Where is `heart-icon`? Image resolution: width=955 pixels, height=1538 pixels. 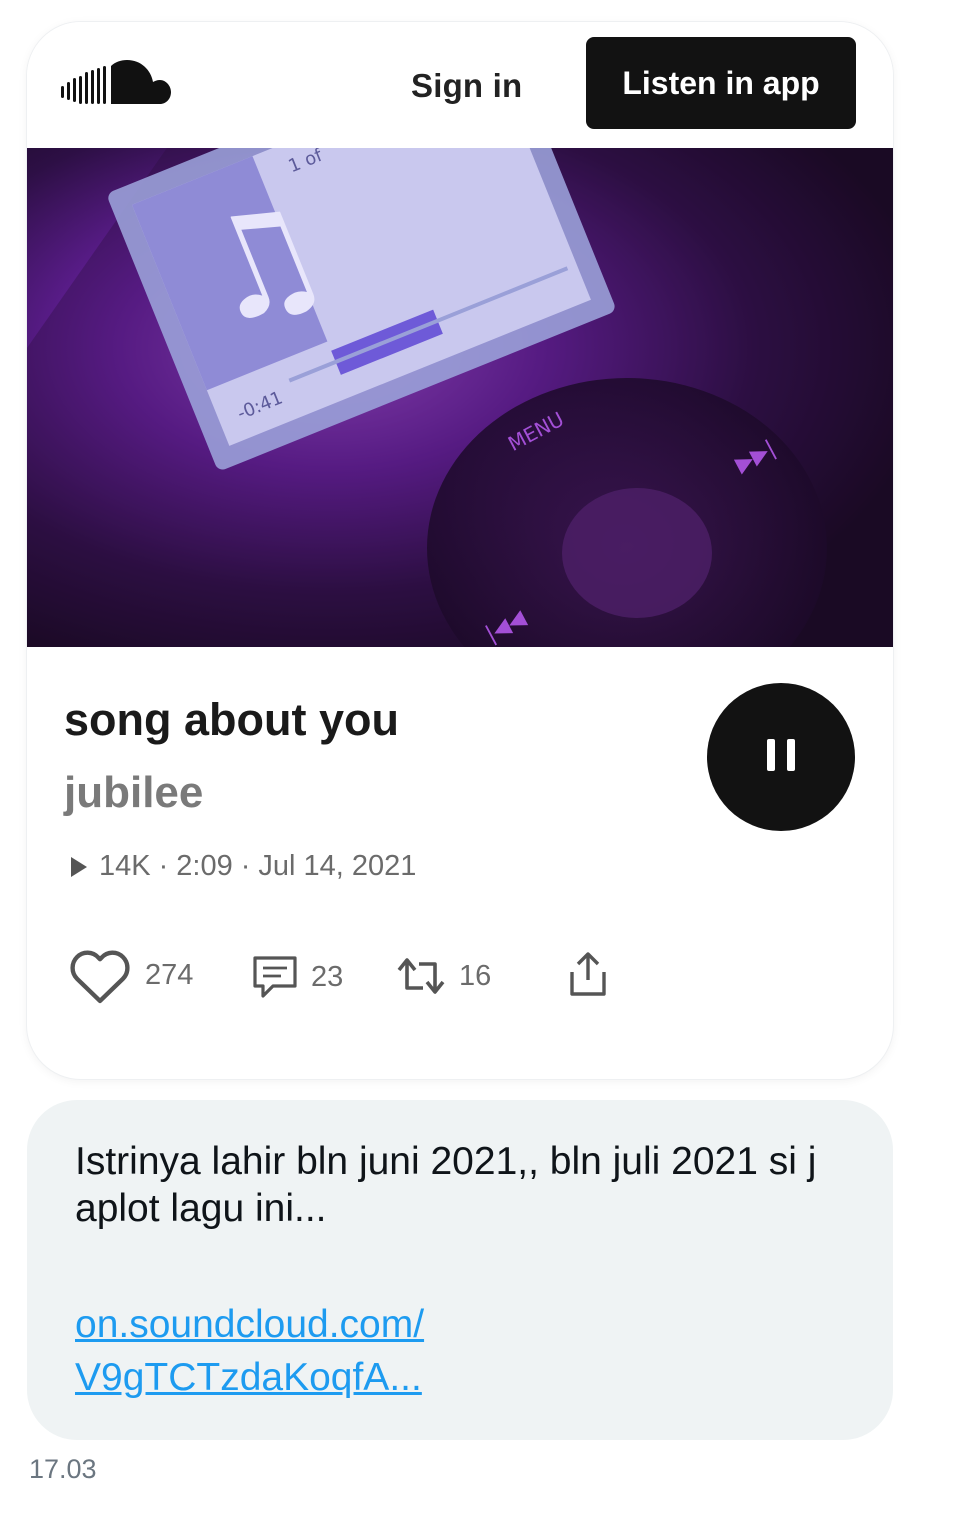
heart-icon is located at coordinates (100, 977).